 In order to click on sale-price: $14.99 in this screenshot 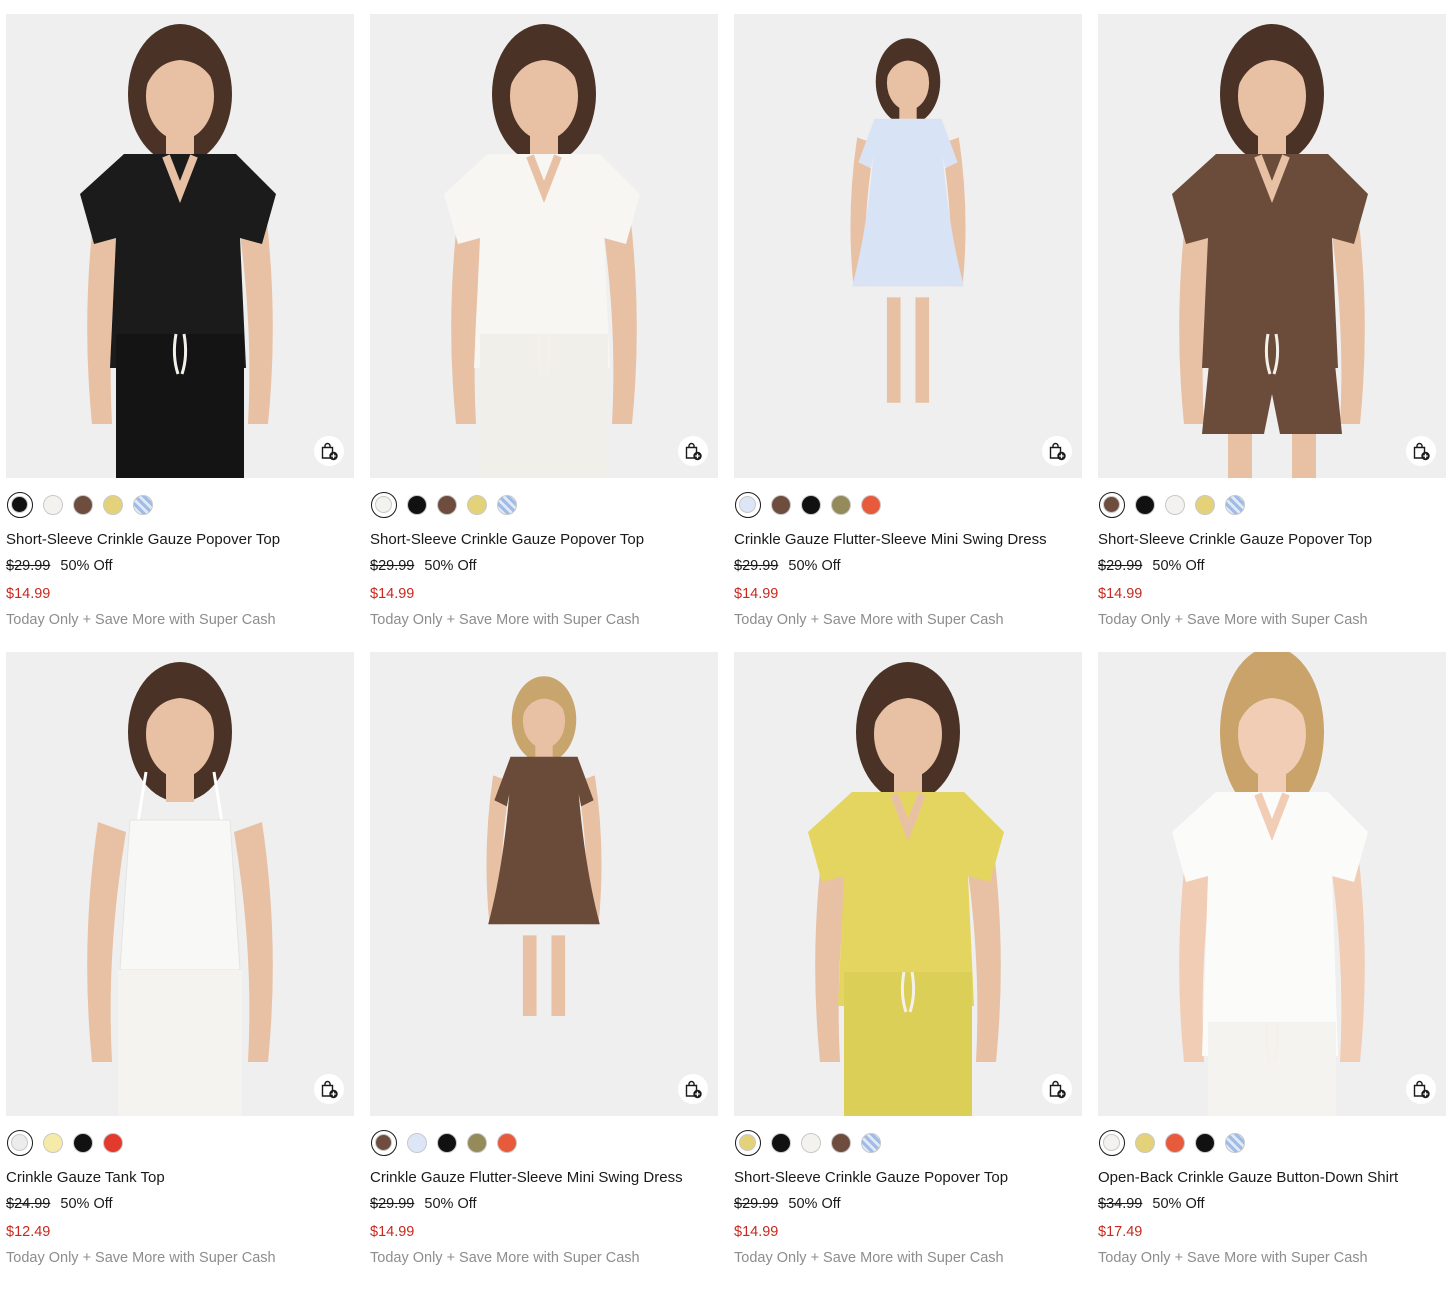, I will do `click(1120, 594)`.